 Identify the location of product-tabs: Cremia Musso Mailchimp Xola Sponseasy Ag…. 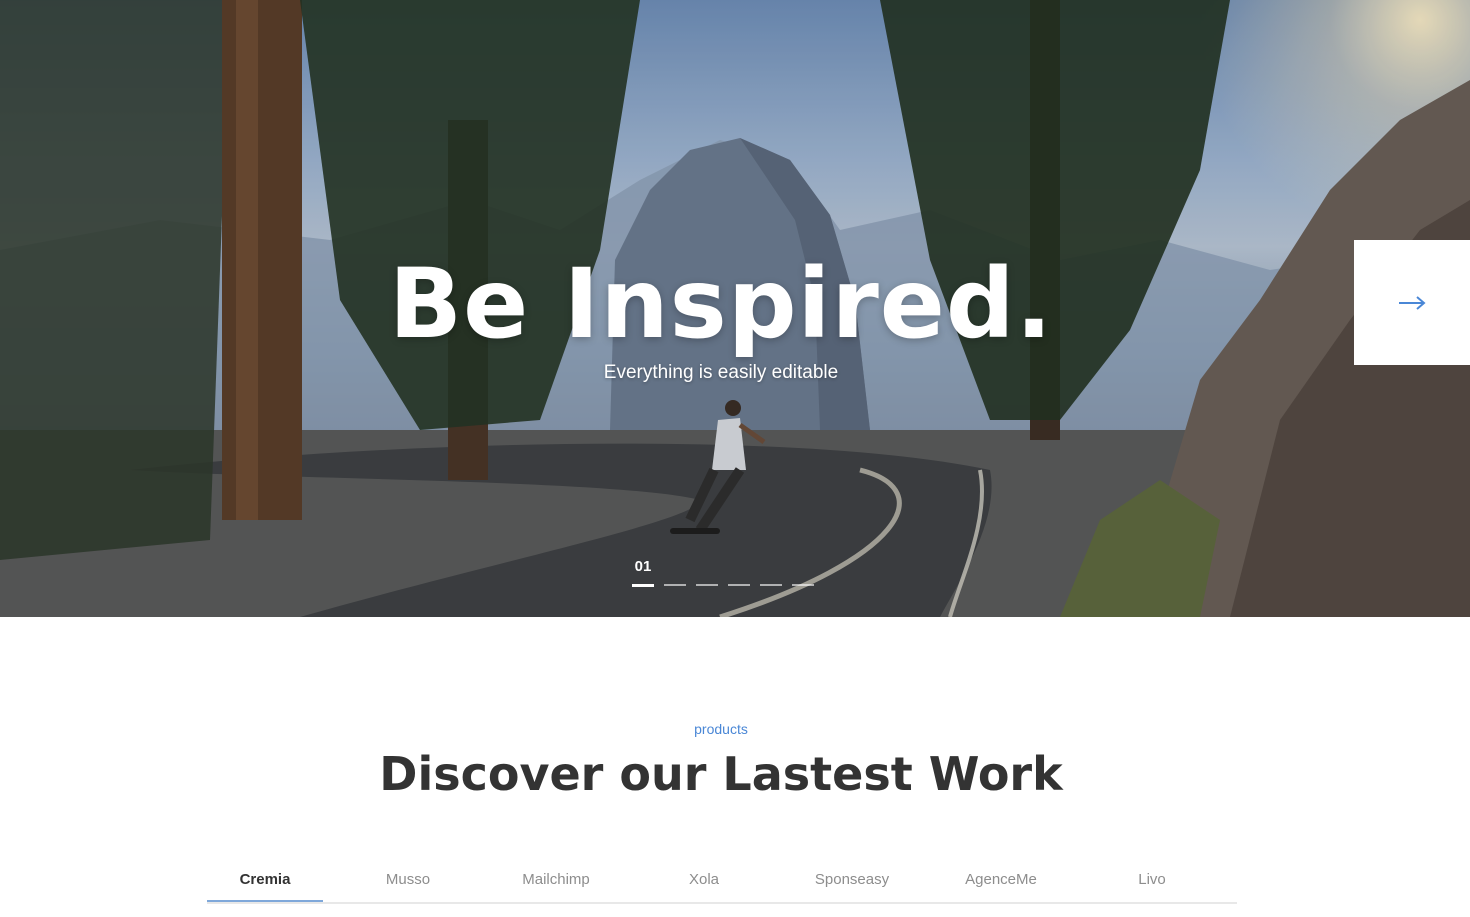
(722, 882).